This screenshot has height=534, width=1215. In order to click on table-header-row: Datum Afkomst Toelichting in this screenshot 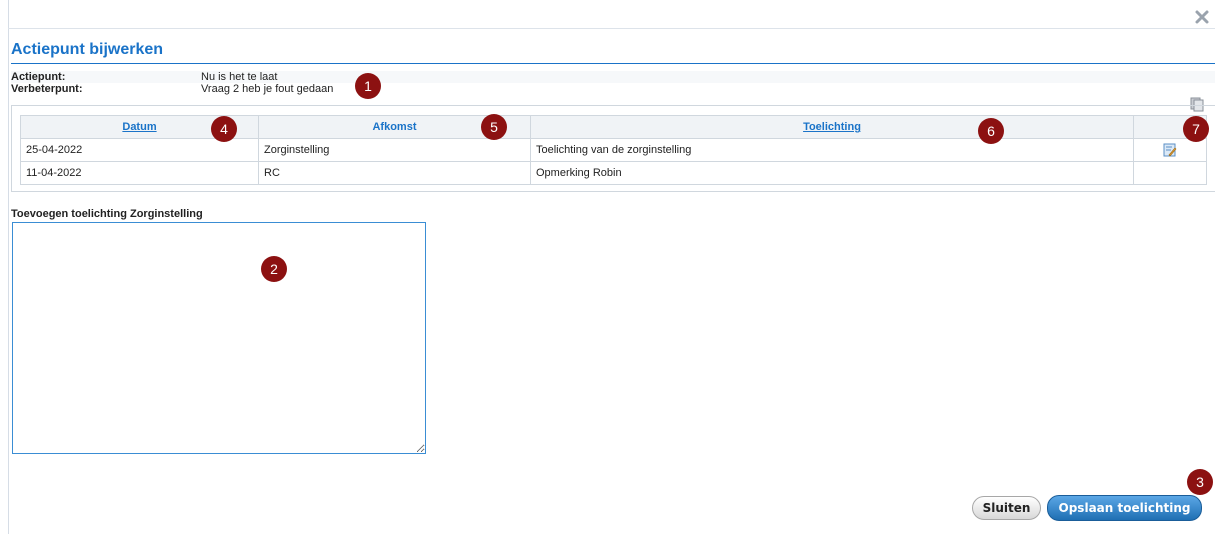, I will do `click(613, 127)`.